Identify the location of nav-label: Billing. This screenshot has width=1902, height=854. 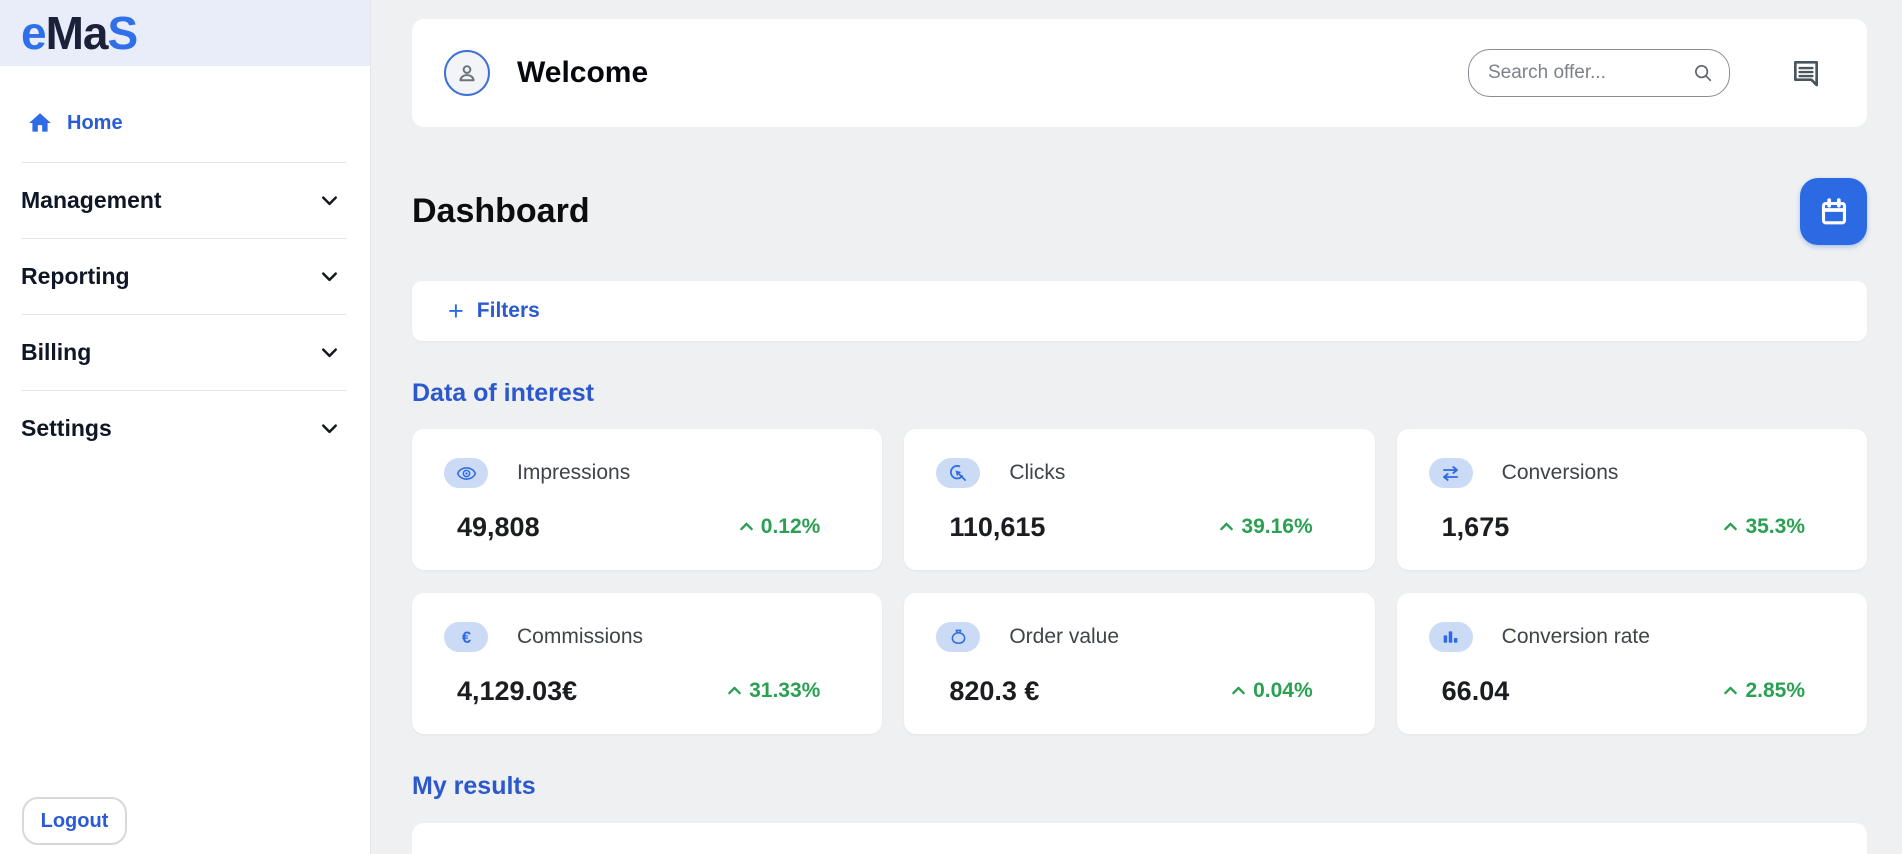
(56, 352).